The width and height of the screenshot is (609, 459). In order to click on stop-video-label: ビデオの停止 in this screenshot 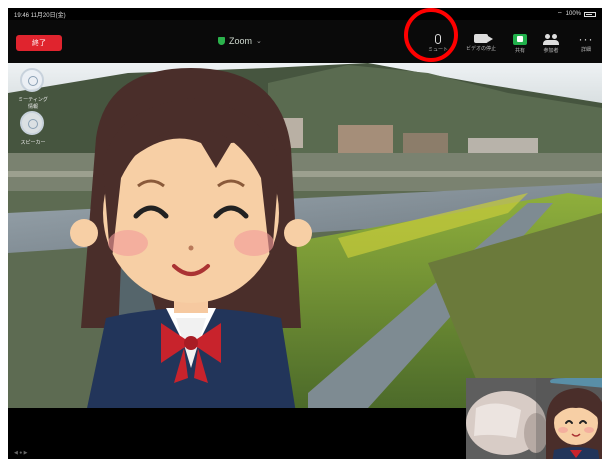, I will do `click(480, 49)`.